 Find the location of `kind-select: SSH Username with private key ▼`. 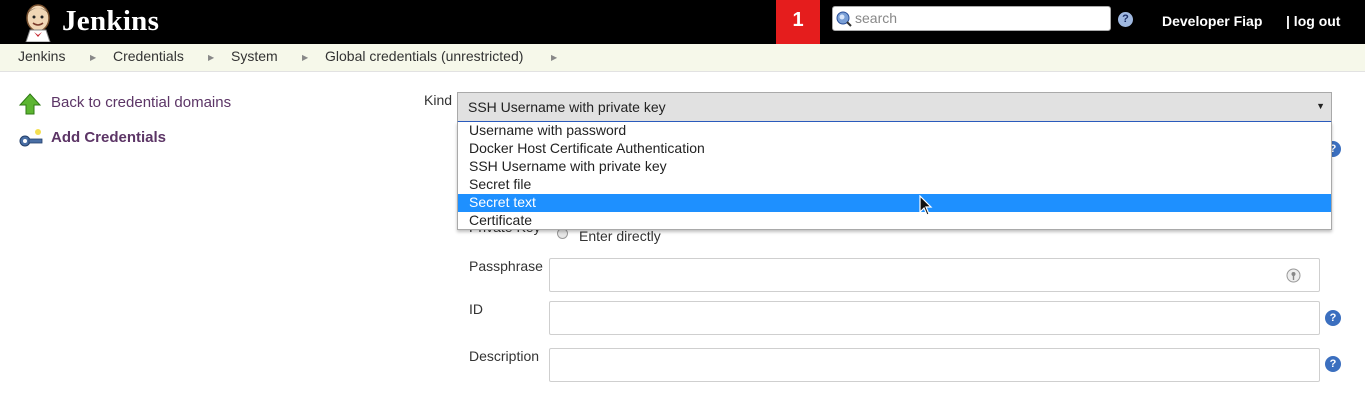

kind-select: SSH Username with private key ▼ is located at coordinates (894, 107).